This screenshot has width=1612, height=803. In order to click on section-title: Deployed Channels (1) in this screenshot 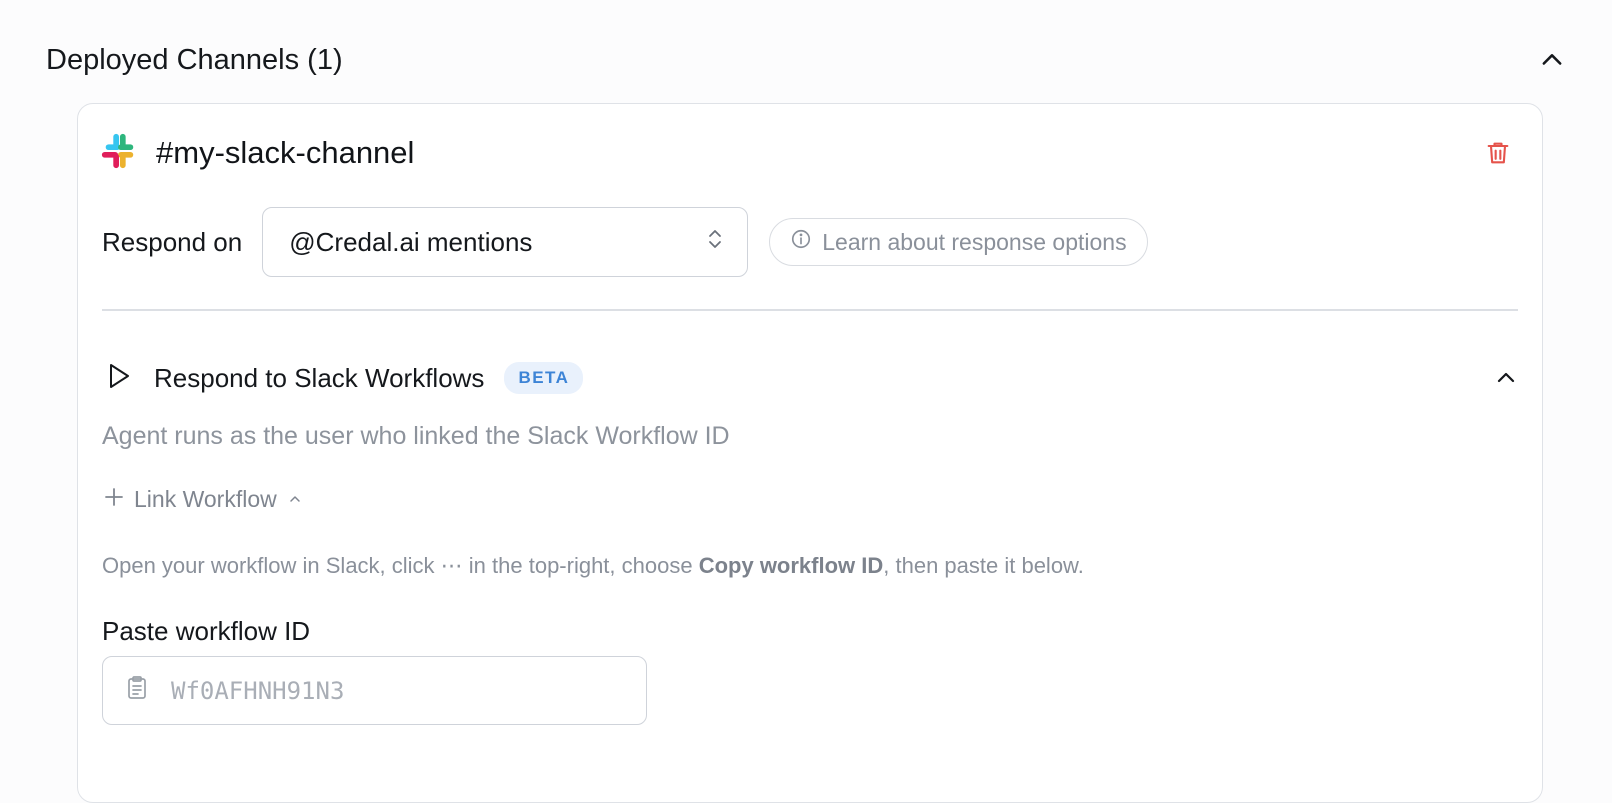, I will do `click(194, 59)`.